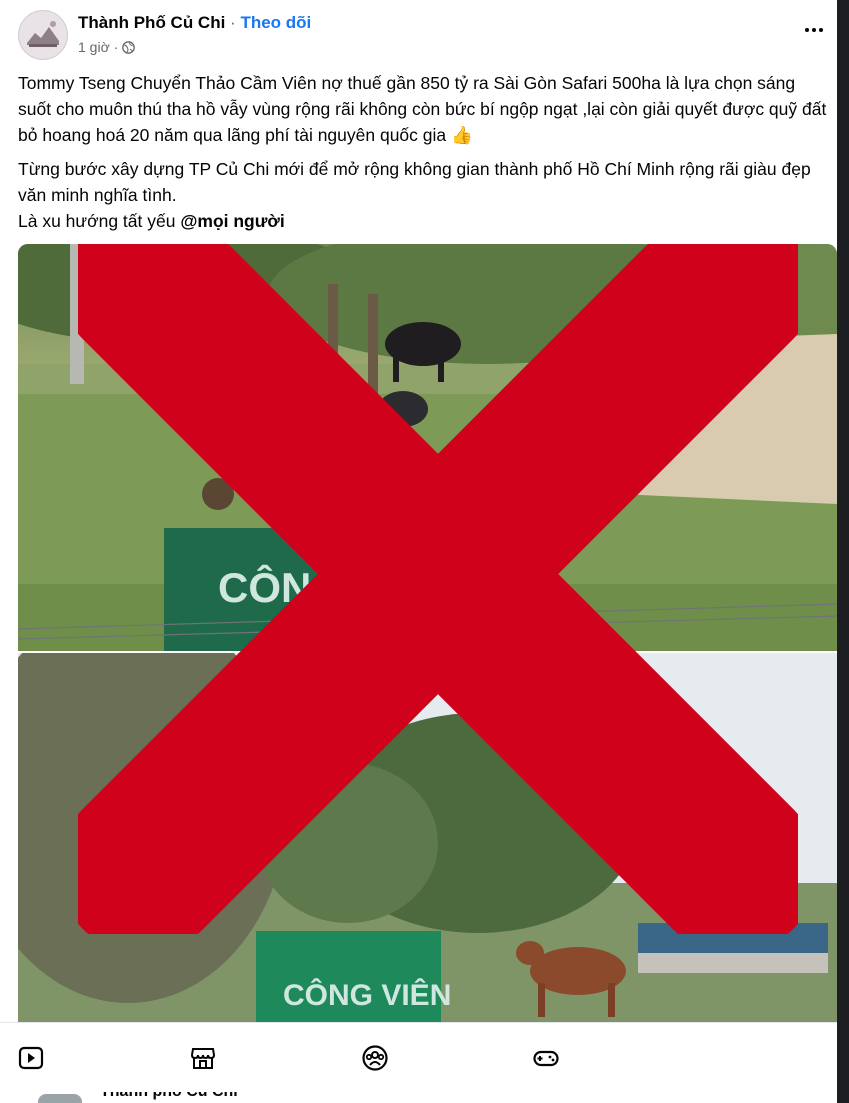 The width and height of the screenshot is (849, 1103). I want to click on post-time: 1 giờ, so click(94, 47).